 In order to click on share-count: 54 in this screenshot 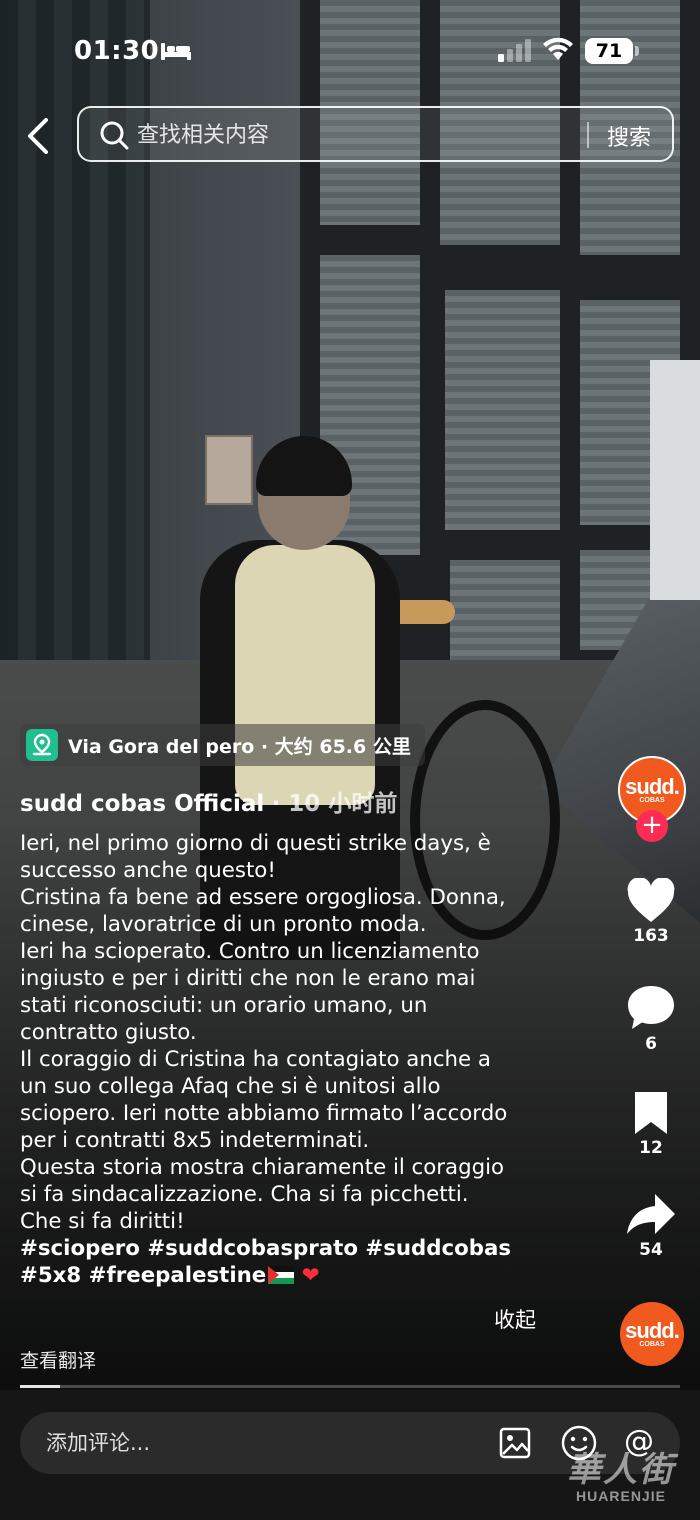, I will do `click(651, 1250)`.